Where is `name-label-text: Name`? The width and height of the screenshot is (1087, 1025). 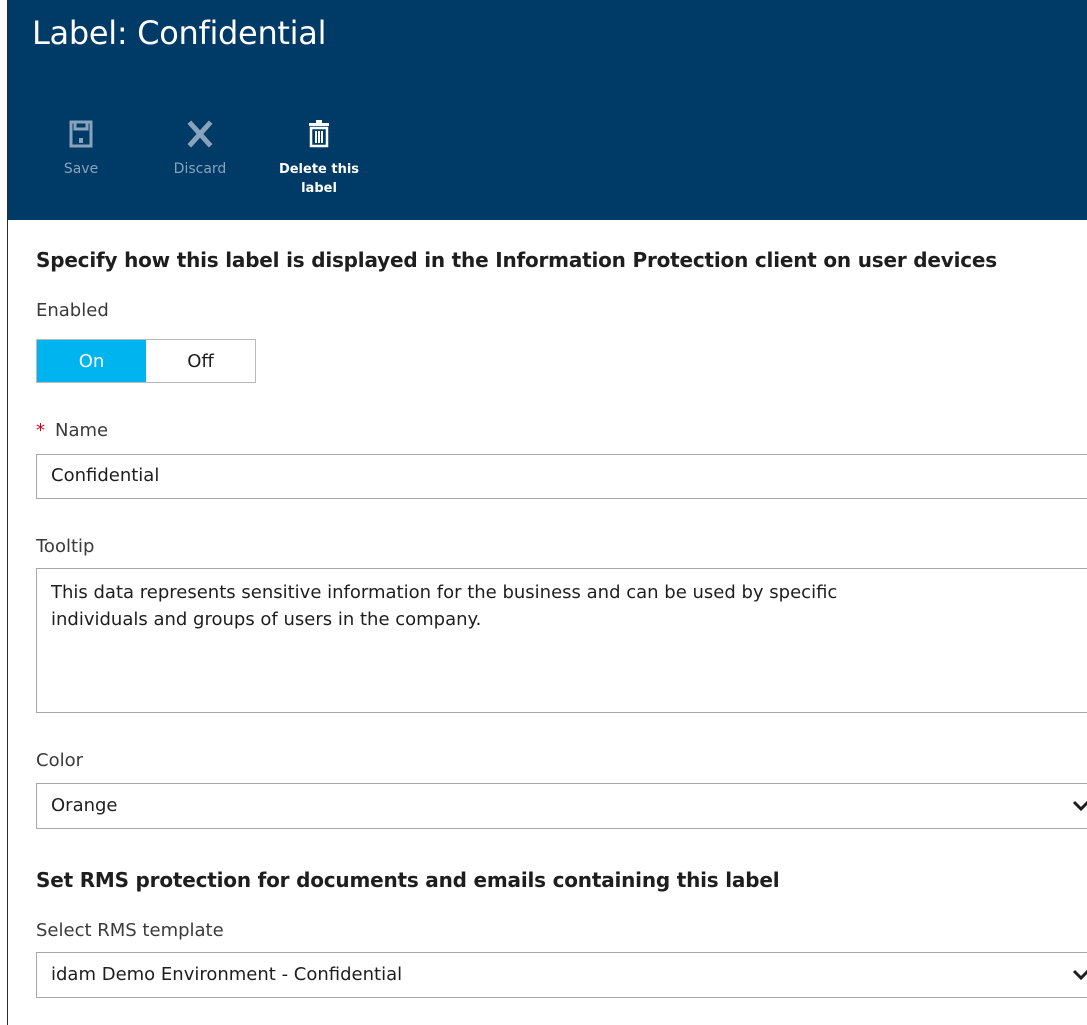
name-label-text: Name is located at coordinates (82, 430).